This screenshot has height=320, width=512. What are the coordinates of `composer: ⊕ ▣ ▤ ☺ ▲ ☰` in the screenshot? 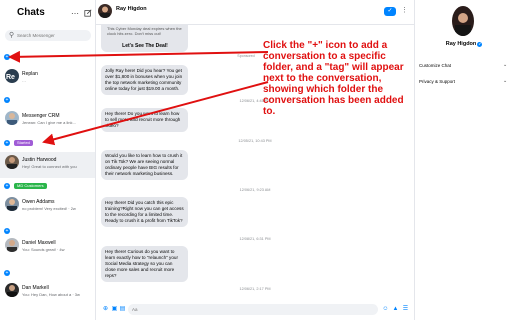 It's located at (255, 310).